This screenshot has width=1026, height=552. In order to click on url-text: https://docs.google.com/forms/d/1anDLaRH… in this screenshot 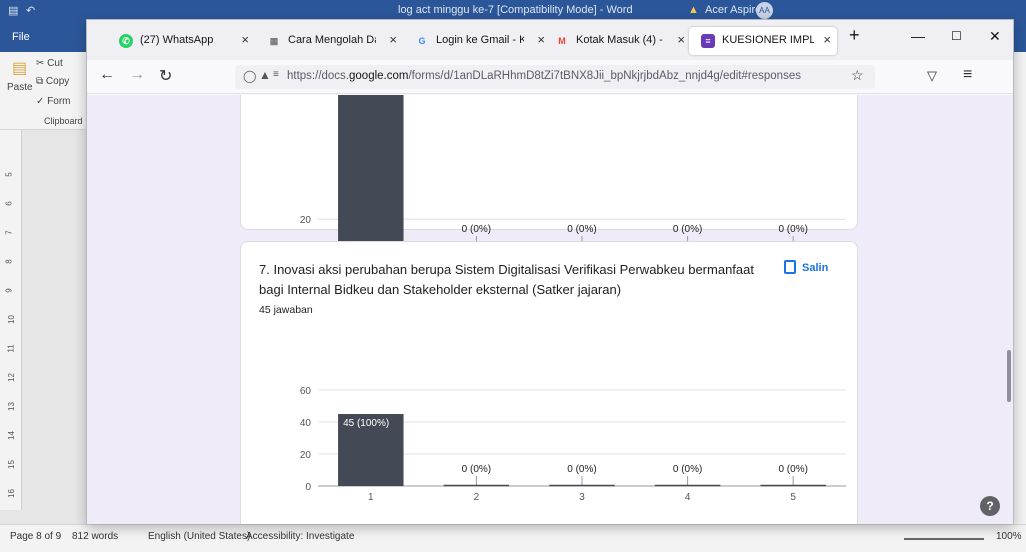, I will do `click(544, 76)`.